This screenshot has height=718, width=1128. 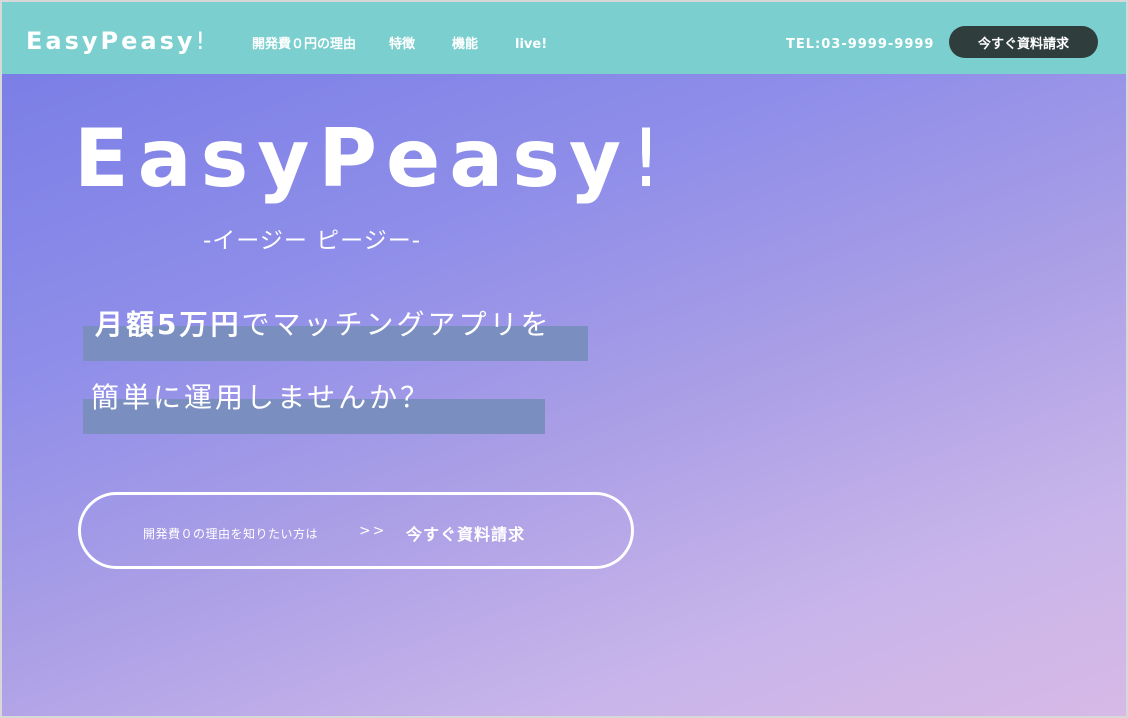 What do you see at coordinates (111, 41) in the screenshot?
I see `logo-text: EasyPeasy` at bounding box center [111, 41].